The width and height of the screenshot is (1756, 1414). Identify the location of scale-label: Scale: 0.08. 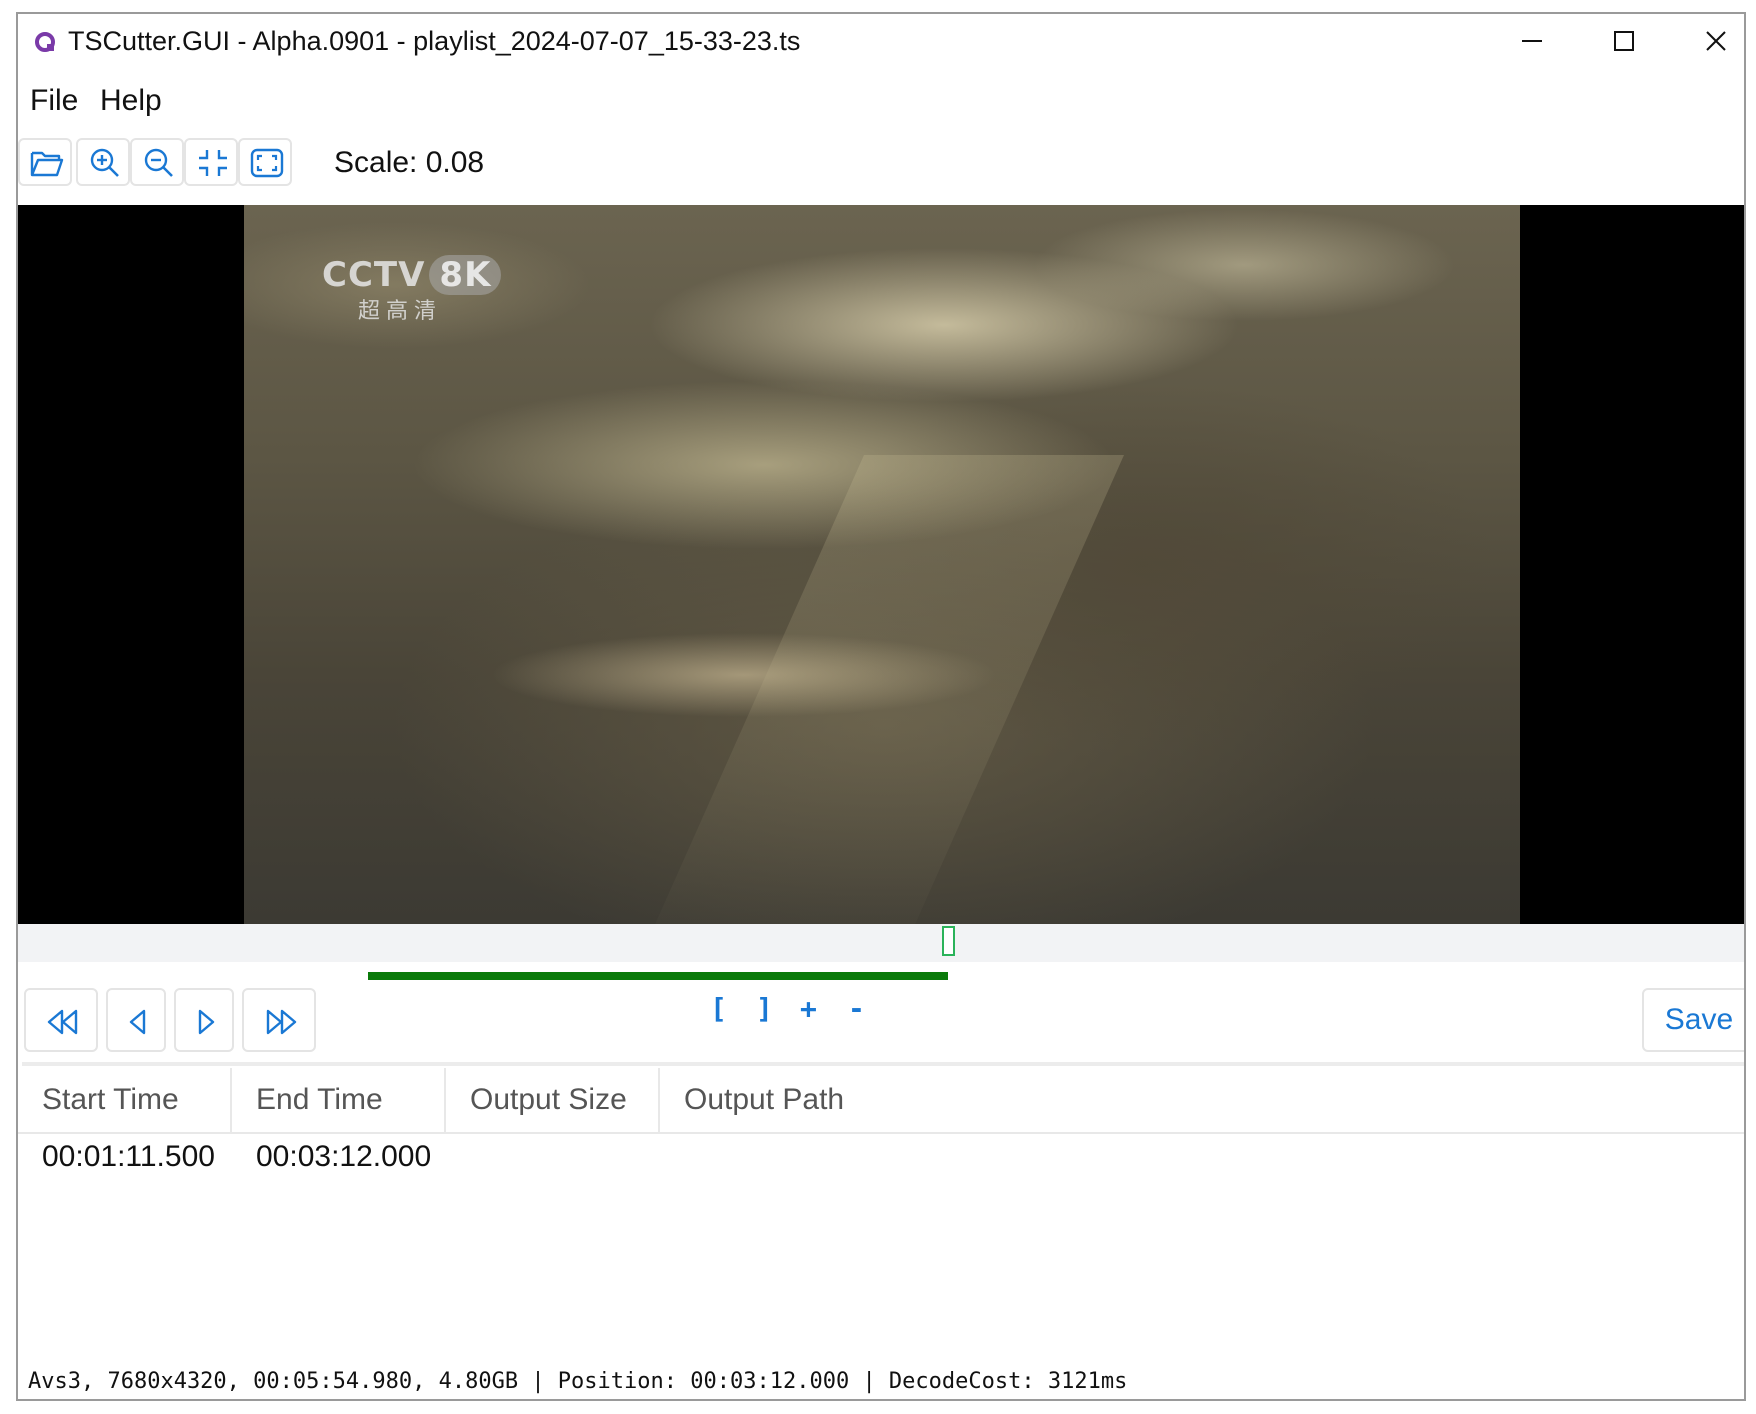
(409, 162).